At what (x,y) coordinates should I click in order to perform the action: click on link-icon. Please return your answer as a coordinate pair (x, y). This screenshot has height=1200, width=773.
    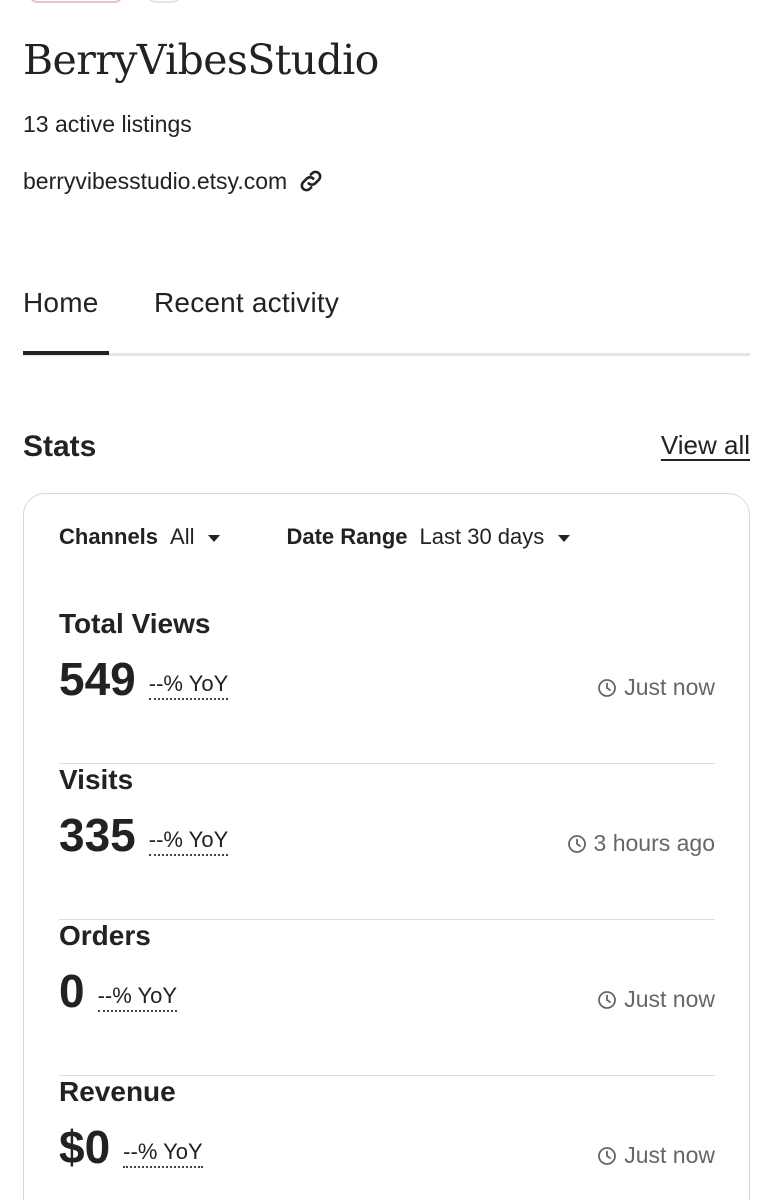
    Looking at the image, I should click on (311, 181).